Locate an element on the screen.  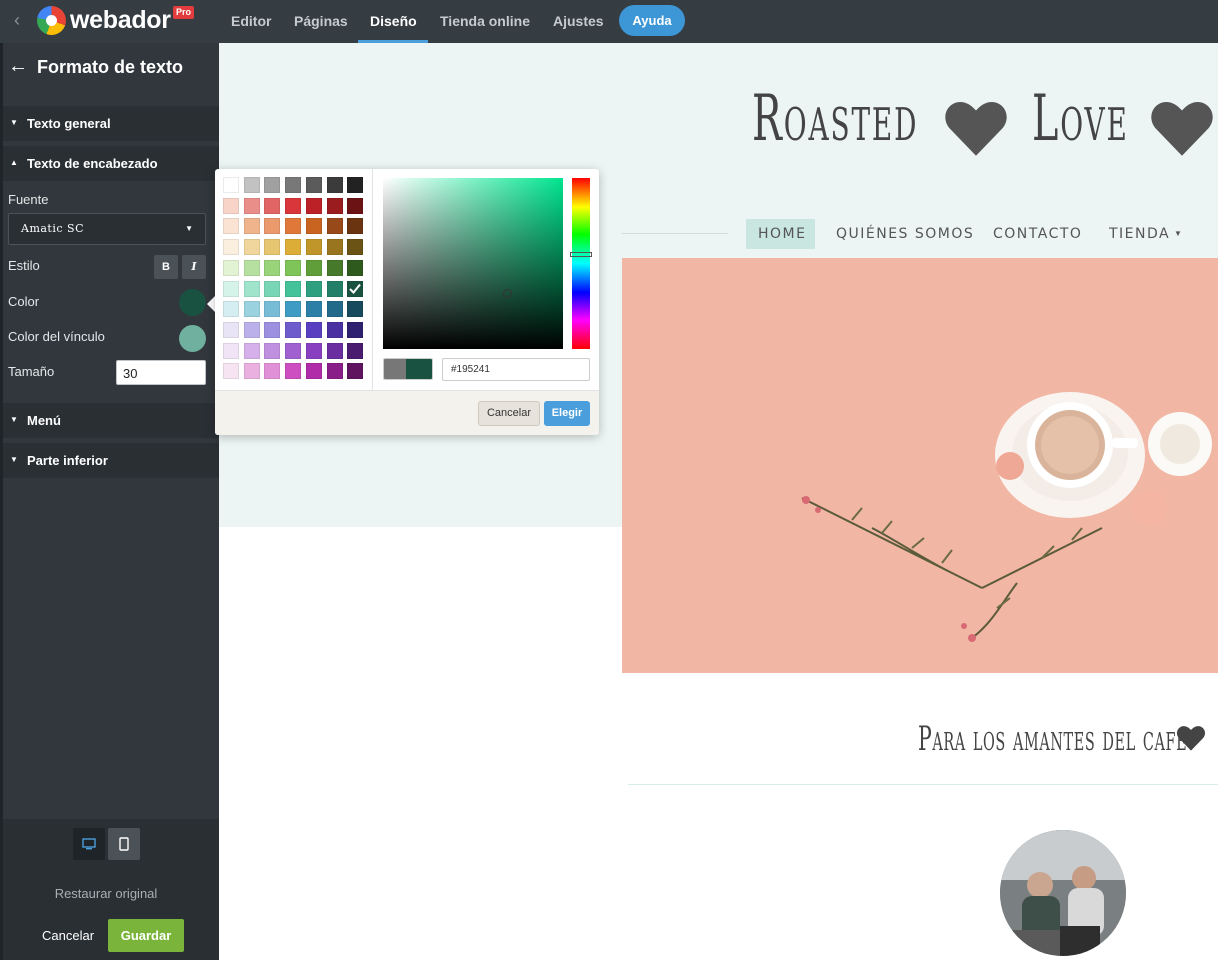
nav-online-store: Tienda online is located at coordinates (485, 21).